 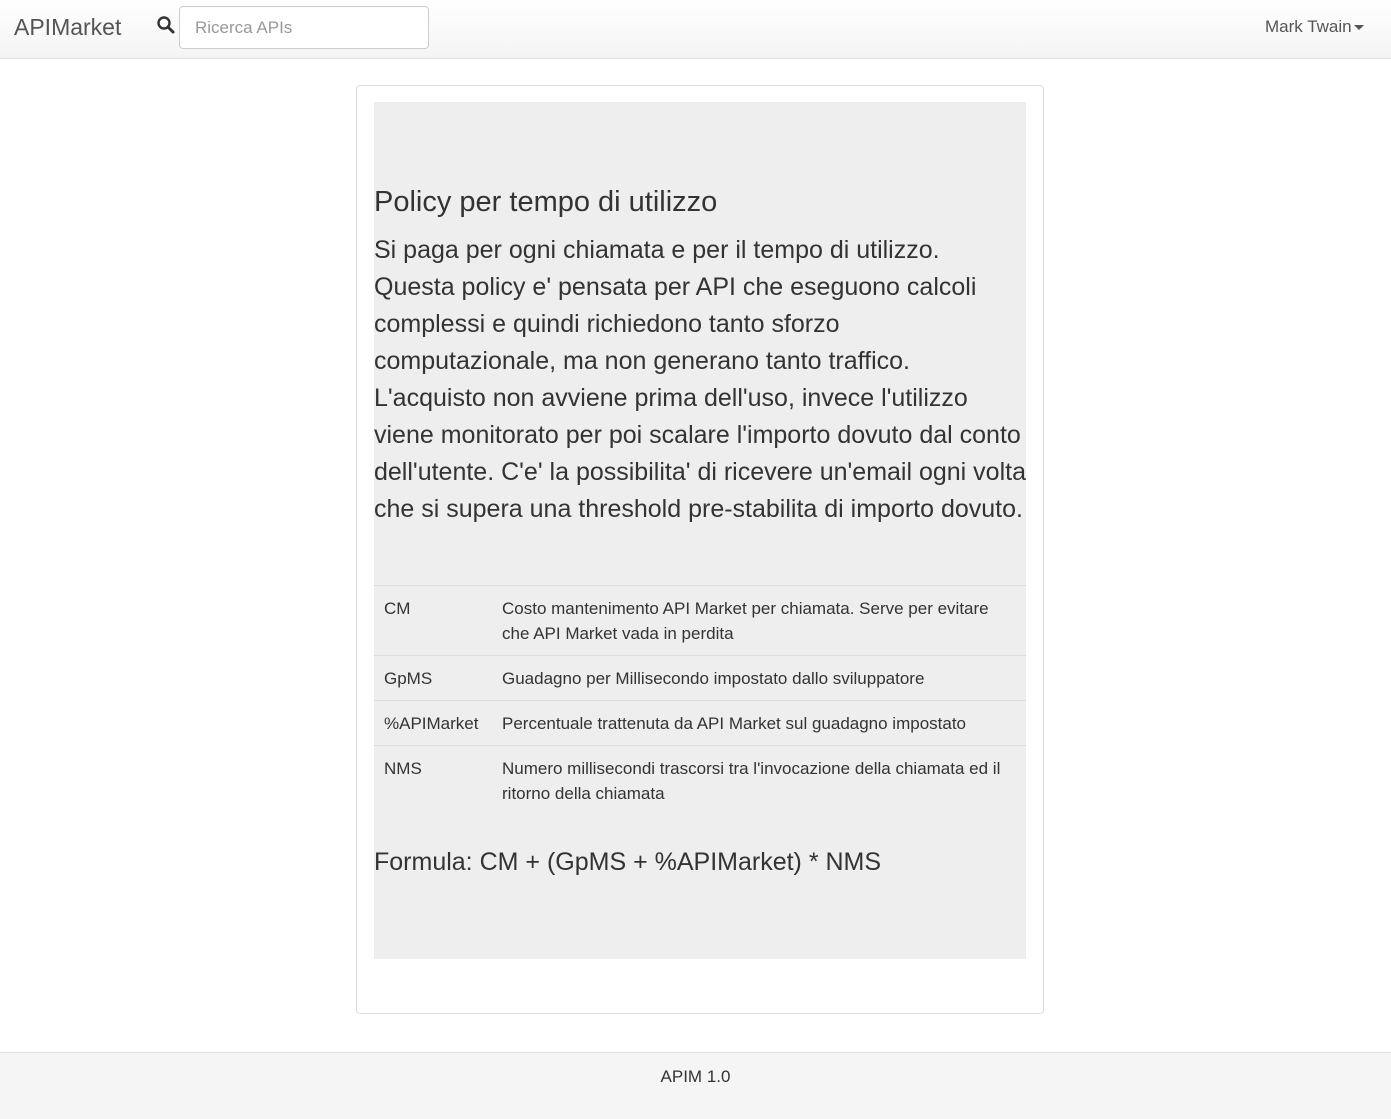 I want to click on policy-formula: Formula: CM + (GpMS + %APIMarket) * NMS, so click(x=628, y=862).